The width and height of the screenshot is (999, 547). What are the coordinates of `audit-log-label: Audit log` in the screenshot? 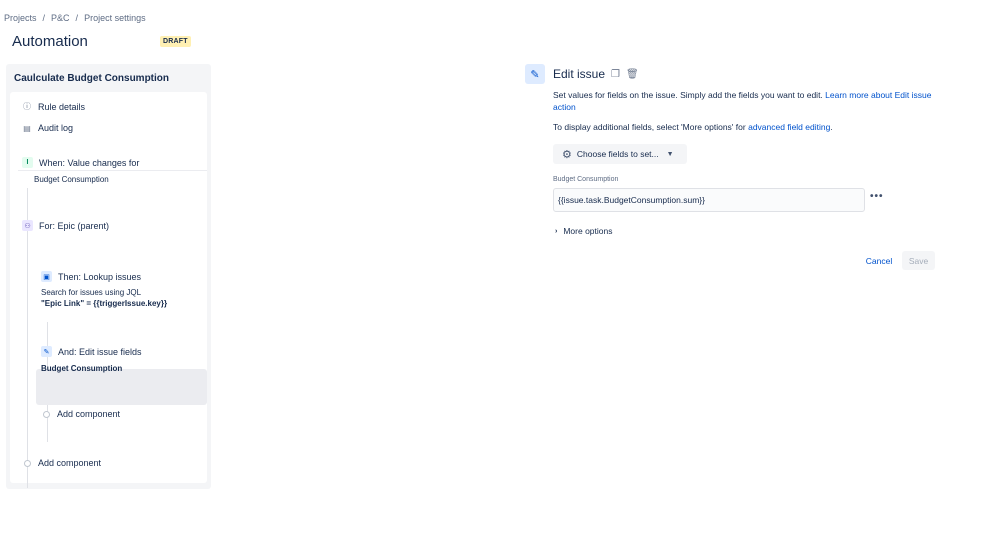 It's located at (56, 128).